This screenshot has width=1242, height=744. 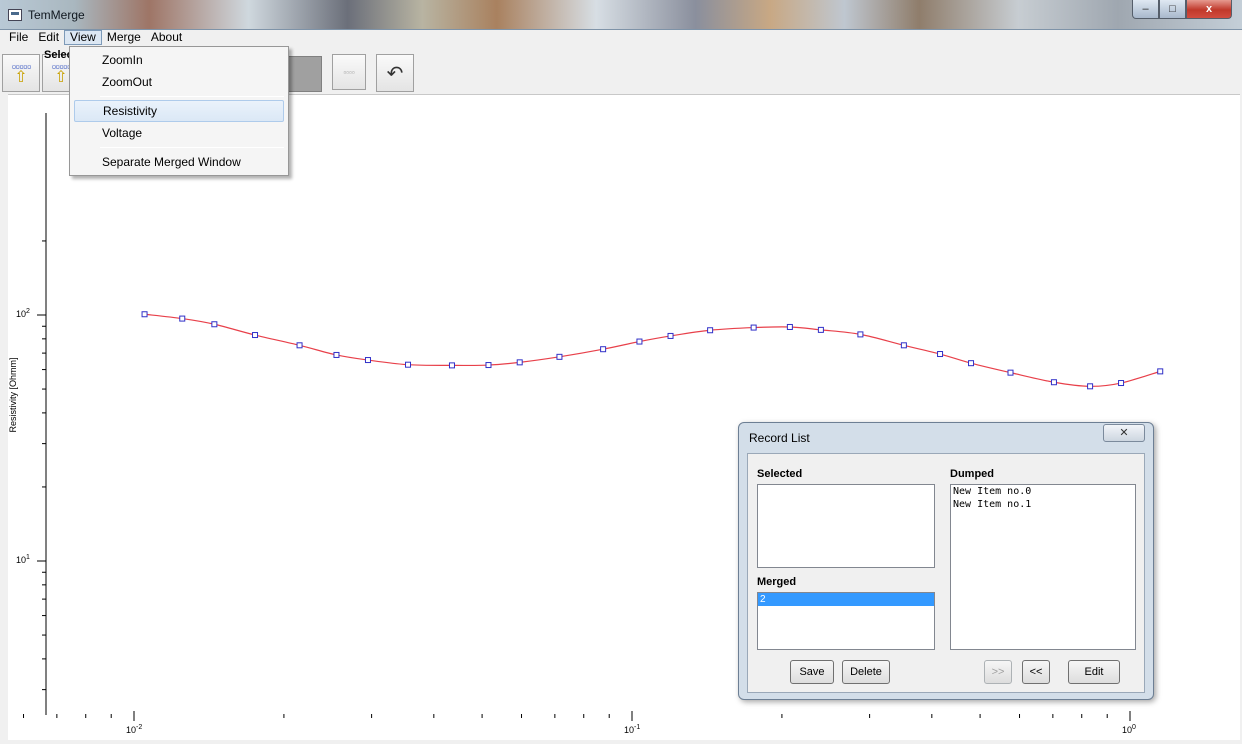 I want to click on menu-item-zoomout: ZoomOut, so click(x=179, y=82).